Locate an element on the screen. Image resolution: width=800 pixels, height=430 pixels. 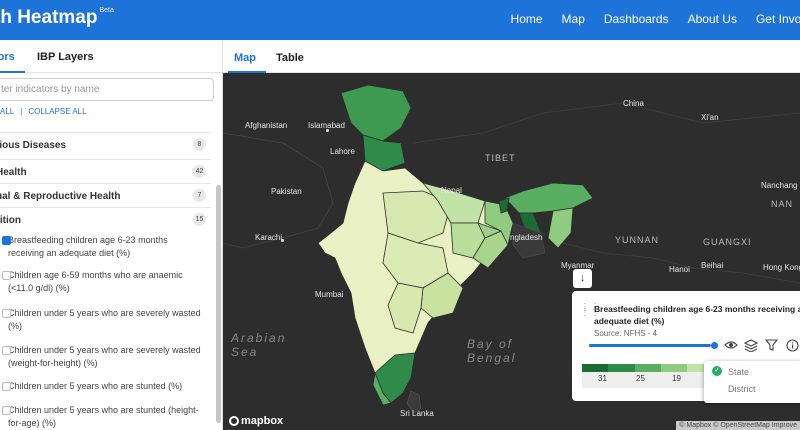
legend-source: Source: NFHS - 4 is located at coordinates (626, 333).